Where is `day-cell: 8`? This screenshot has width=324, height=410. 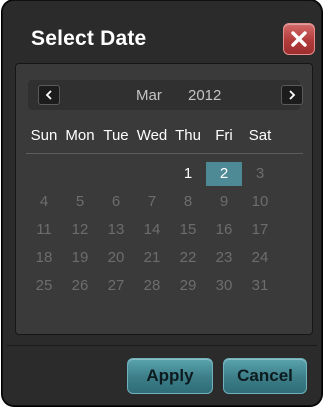
day-cell: 8 is located at coordinates (188, 202).